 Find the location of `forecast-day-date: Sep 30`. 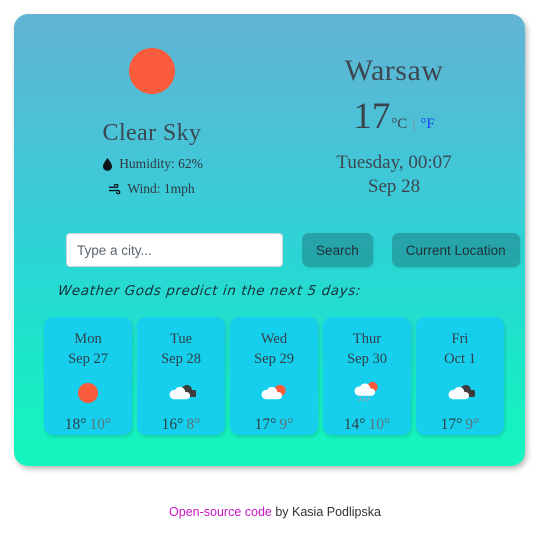

forecast-day-date: Sep 30 is located at coordinates (367, 358).